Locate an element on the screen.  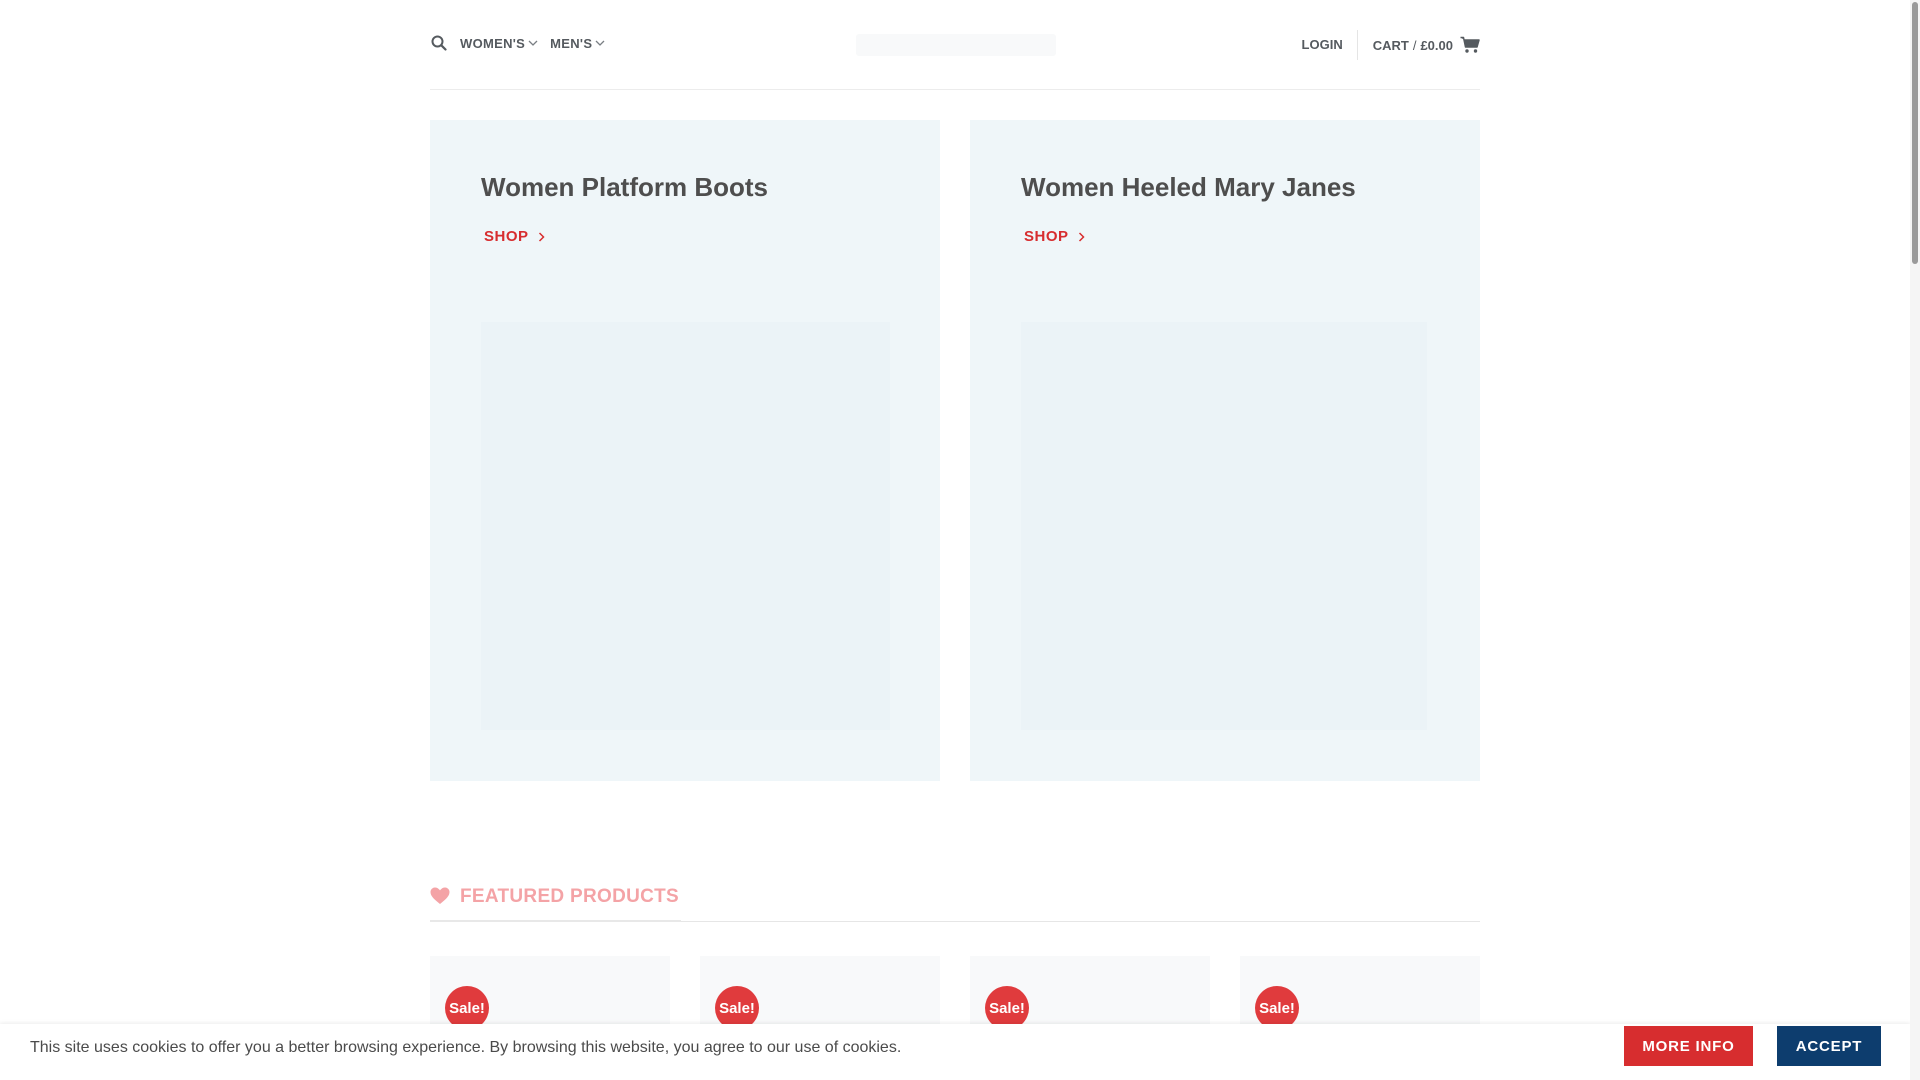
section-heading: FEATURED PRODUCTS is located at coordinates (556, 901).